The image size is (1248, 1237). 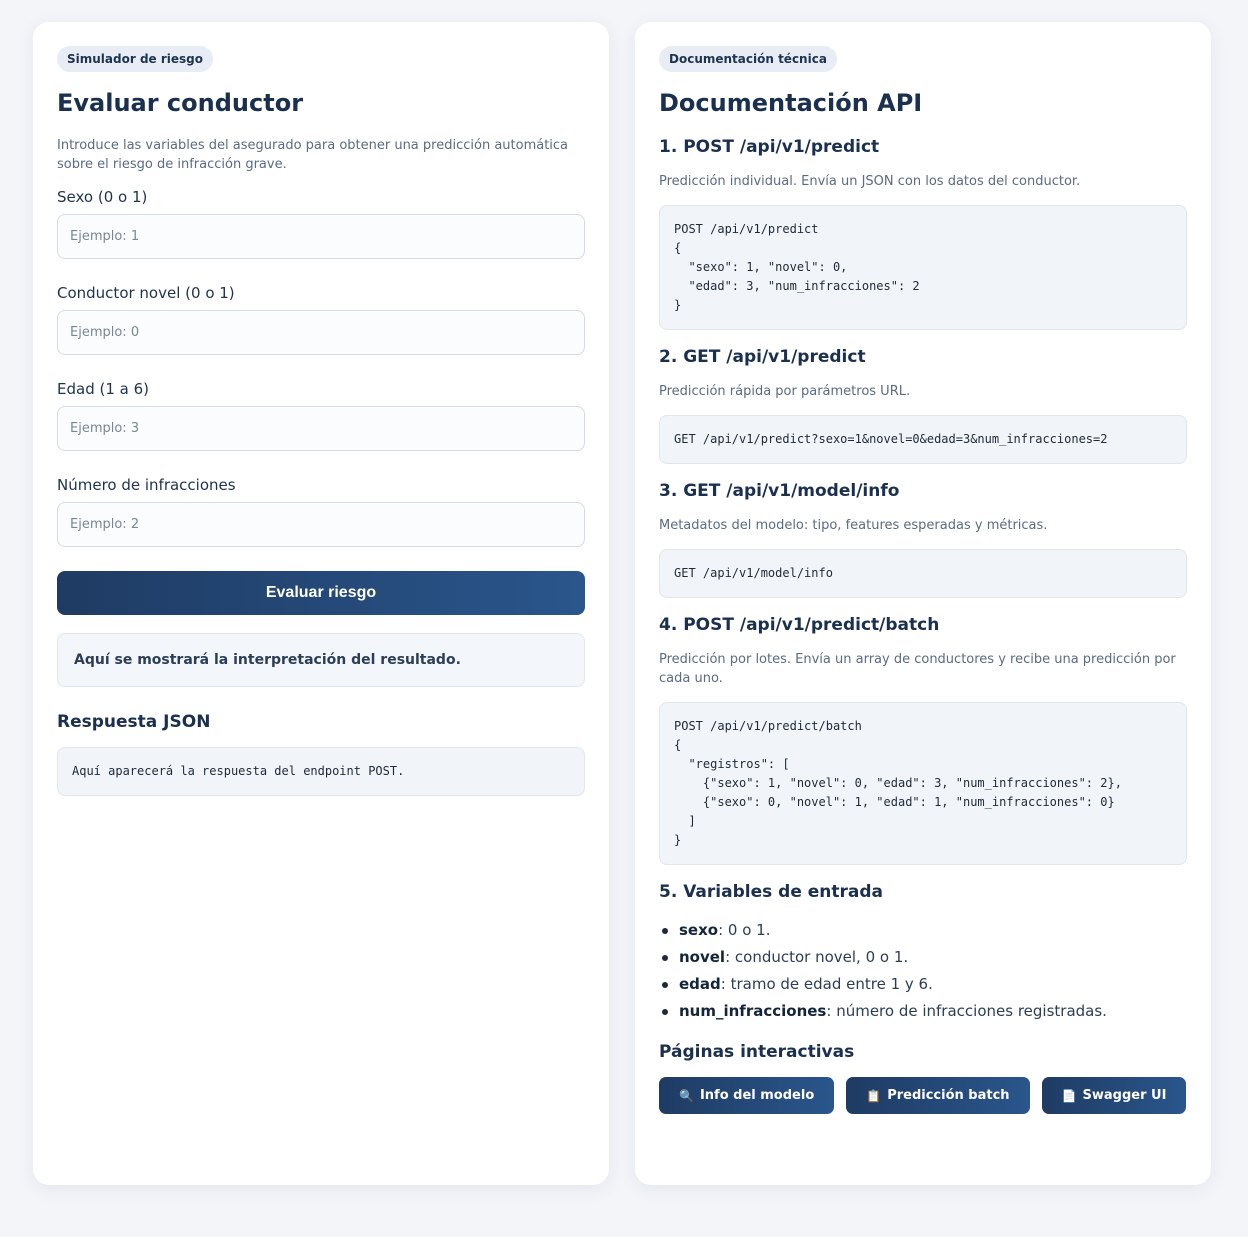 What do you see at coordinates (321, 428) in the screenshot?
I see `edad-input` at bounding box center [321, 428].